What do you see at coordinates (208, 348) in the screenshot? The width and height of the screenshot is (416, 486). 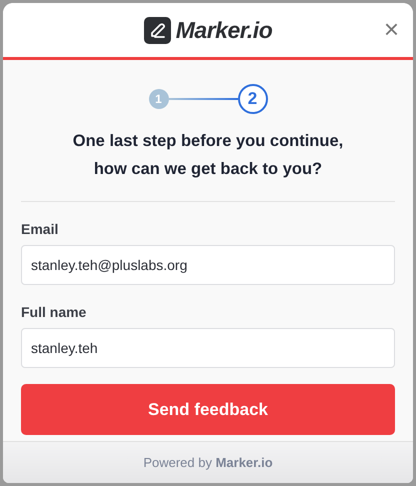 I see `input-field: stanley.teh` at bounding box center [208, 348].